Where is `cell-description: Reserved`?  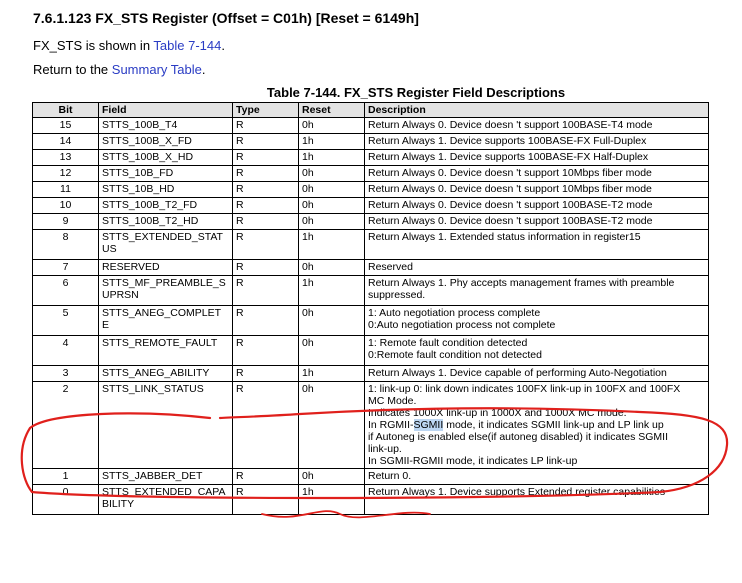 cell-description: Reserved is located at coordinates (536, 267).